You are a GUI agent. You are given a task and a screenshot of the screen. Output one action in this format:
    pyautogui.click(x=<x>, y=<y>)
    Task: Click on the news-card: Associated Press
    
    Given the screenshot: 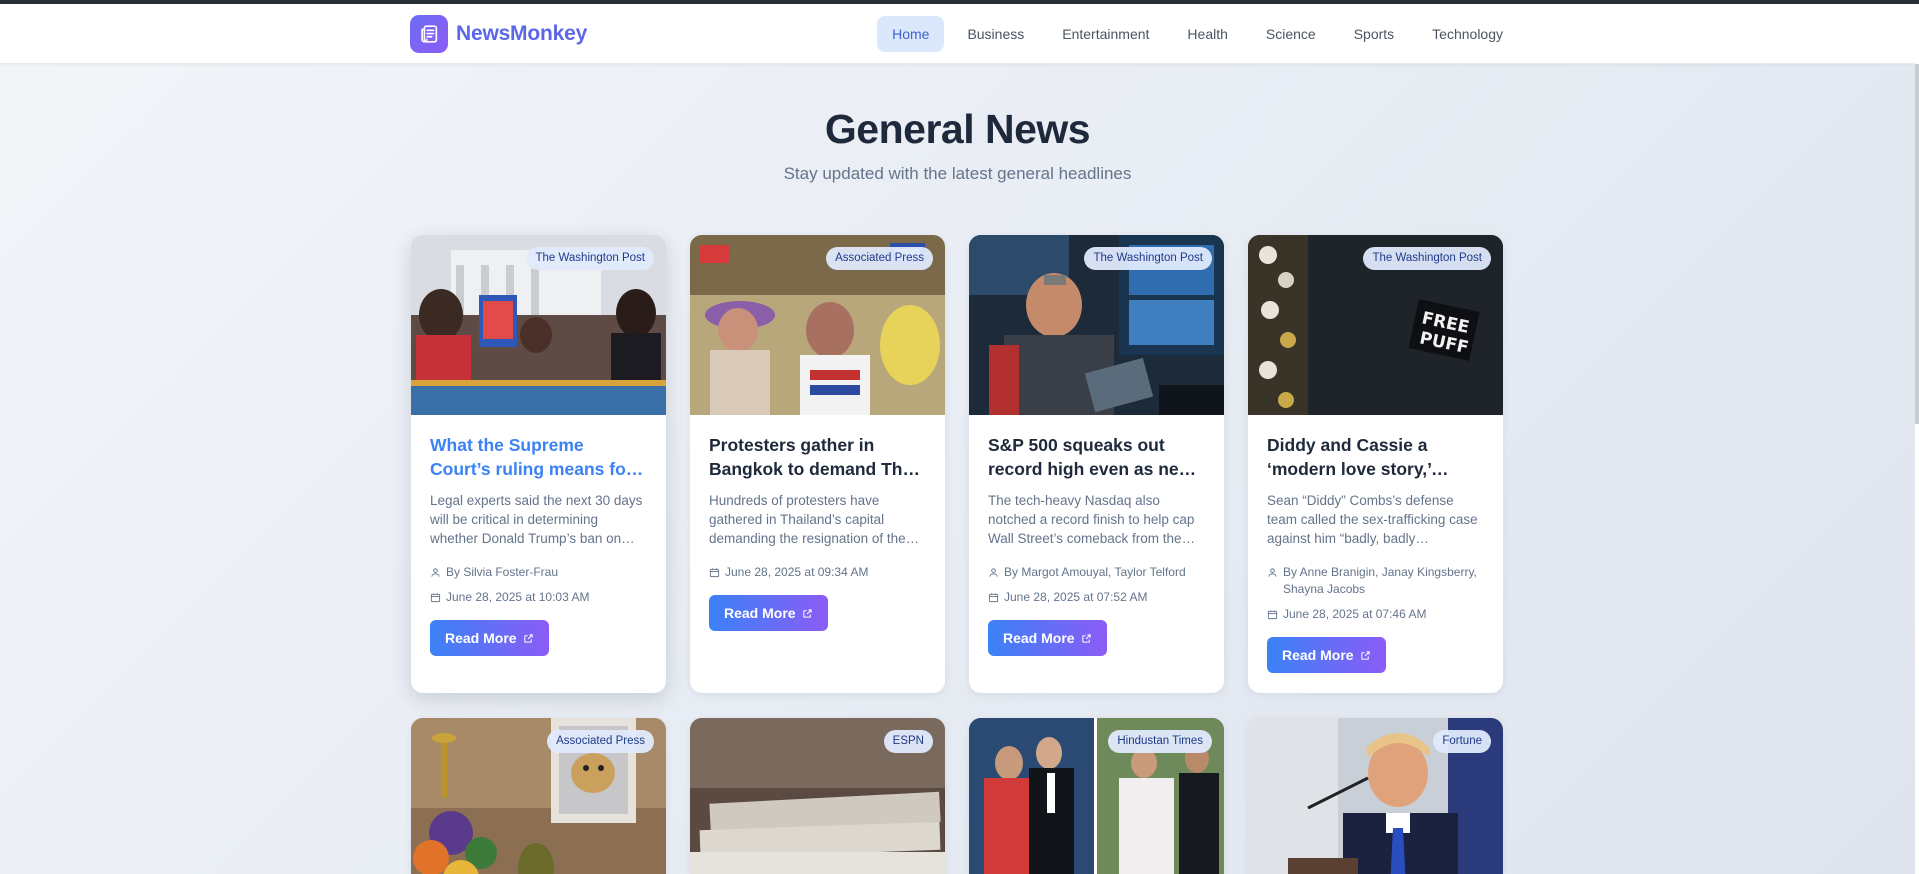 What is the action you would take?
    pyautogui.click(x=538, y=796)
    